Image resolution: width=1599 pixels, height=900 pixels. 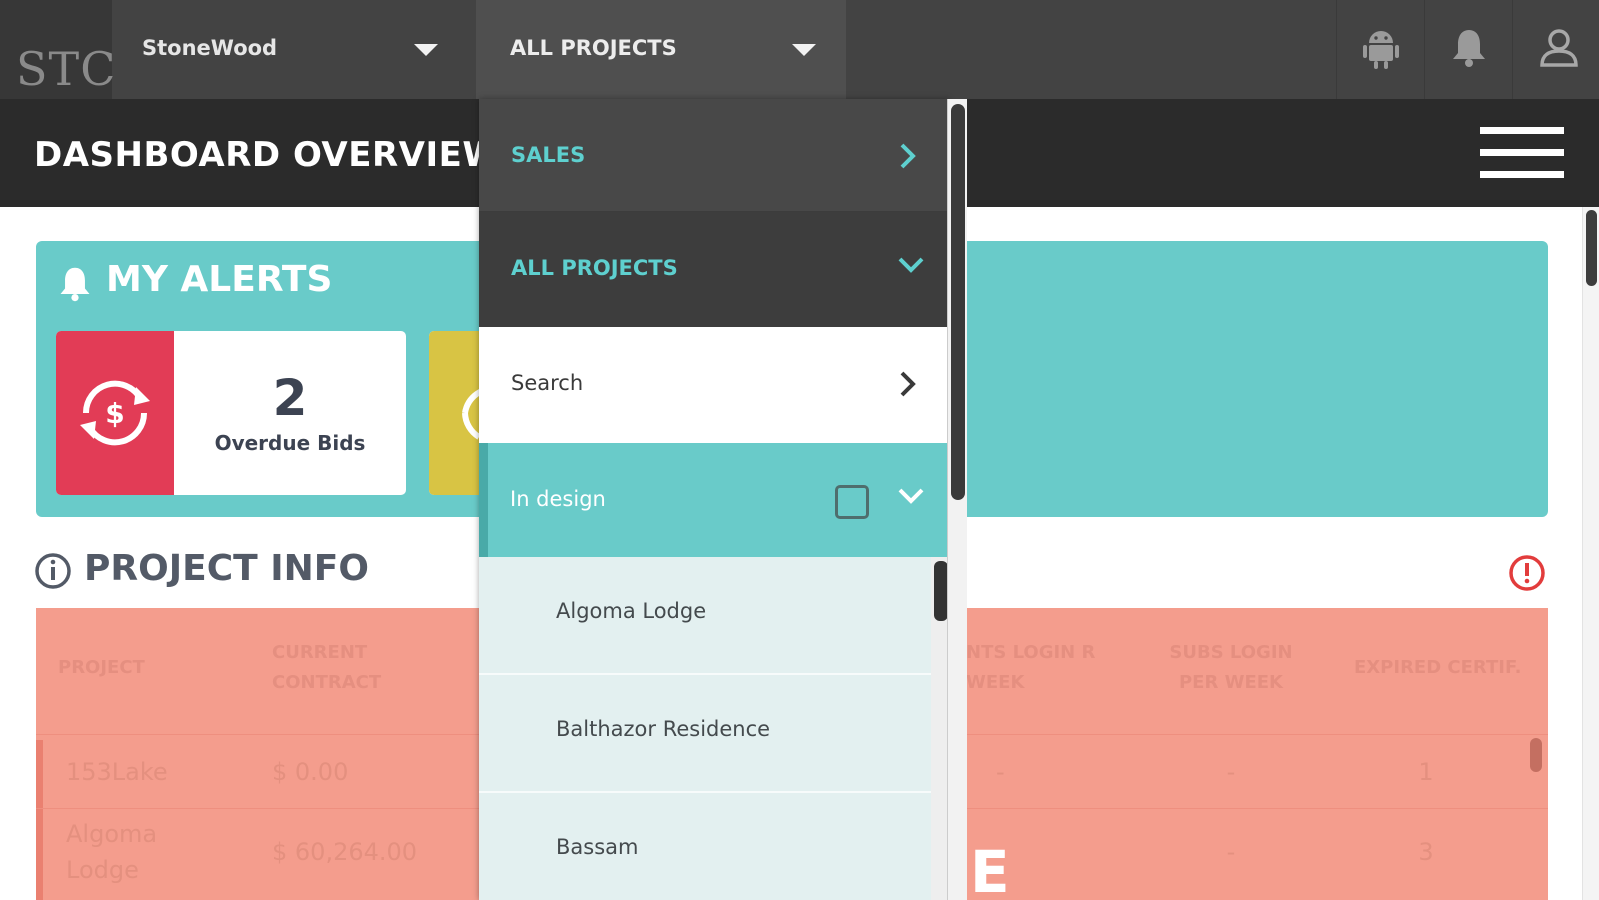 I want to click on user-icon, so click(x=1559, y=48).